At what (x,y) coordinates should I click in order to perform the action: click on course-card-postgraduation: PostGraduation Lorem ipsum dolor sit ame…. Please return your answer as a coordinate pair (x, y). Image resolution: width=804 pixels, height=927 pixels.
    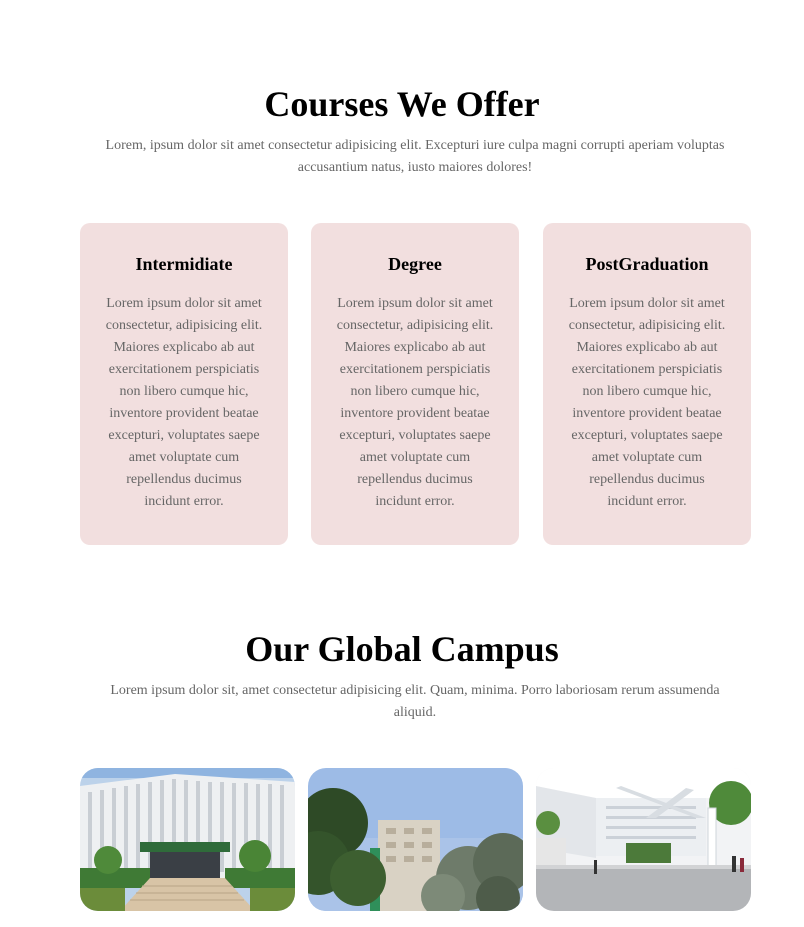
    Looking at the image, I should click on (647, 384).